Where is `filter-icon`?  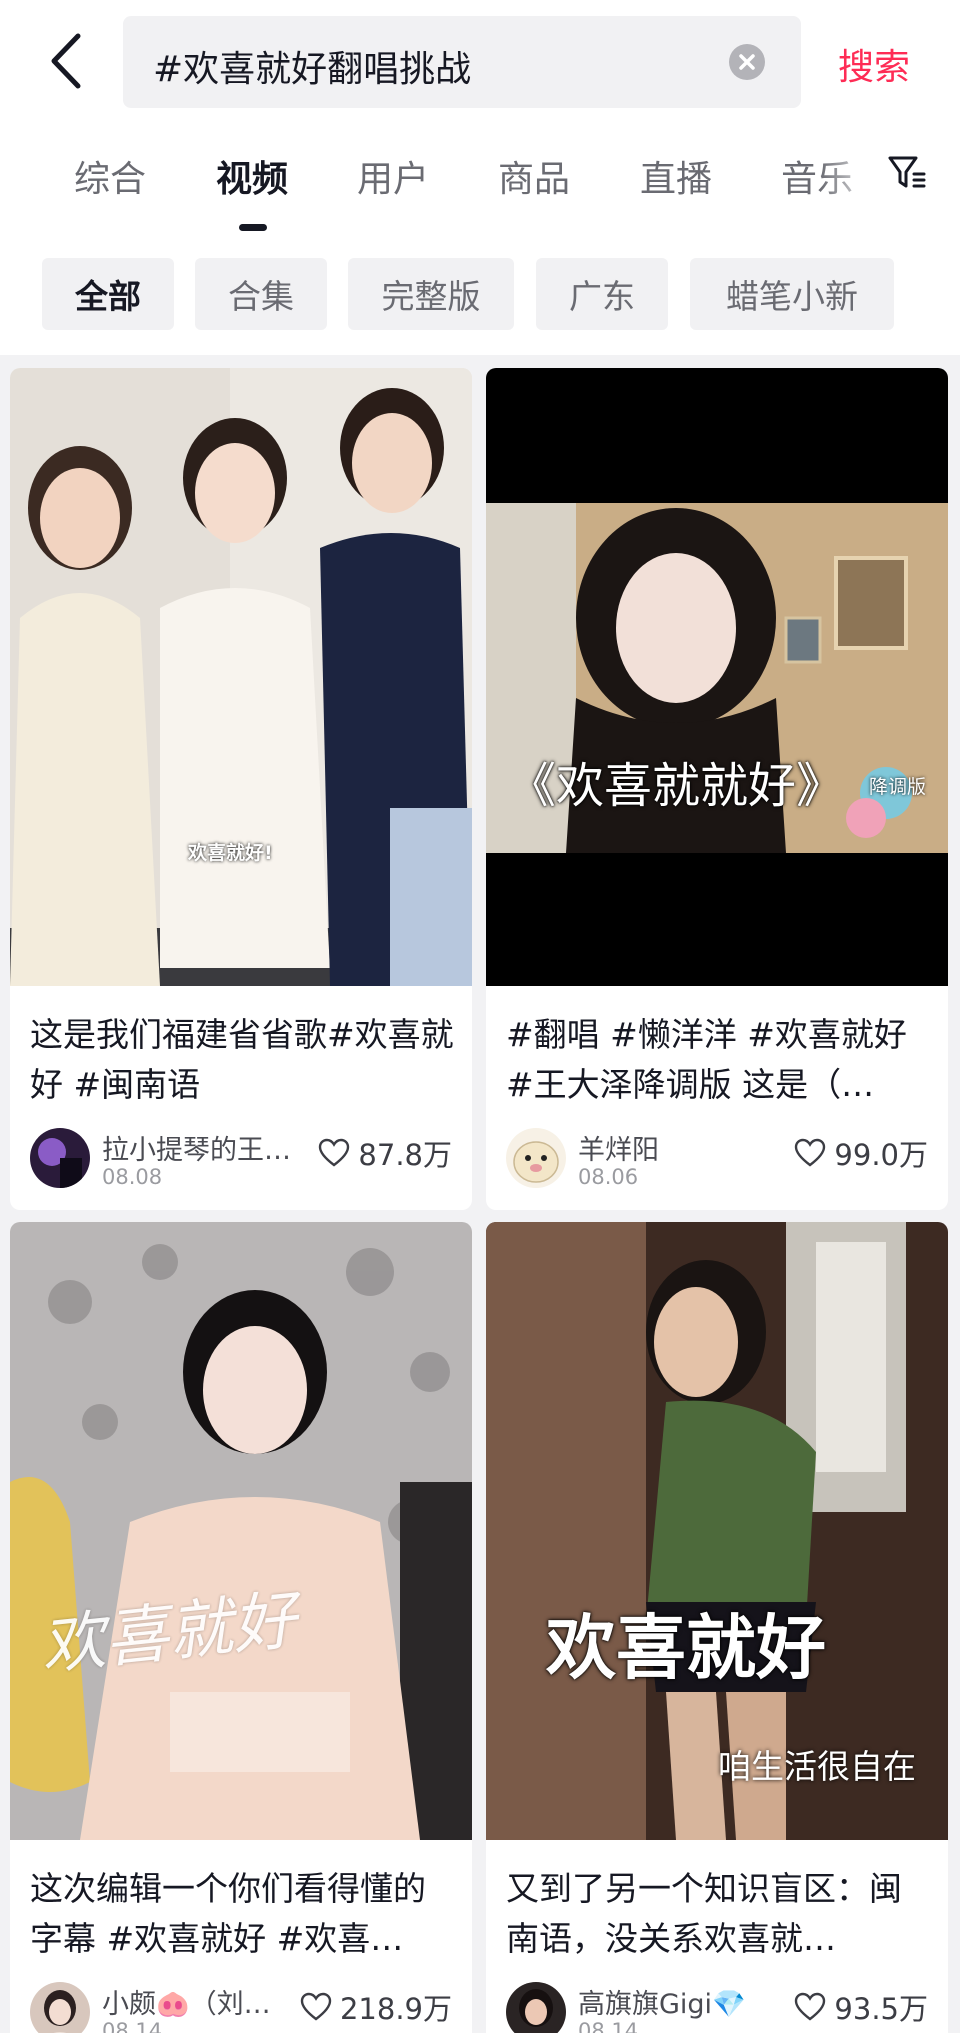 filter-icon is located at coordinates (906, 172).